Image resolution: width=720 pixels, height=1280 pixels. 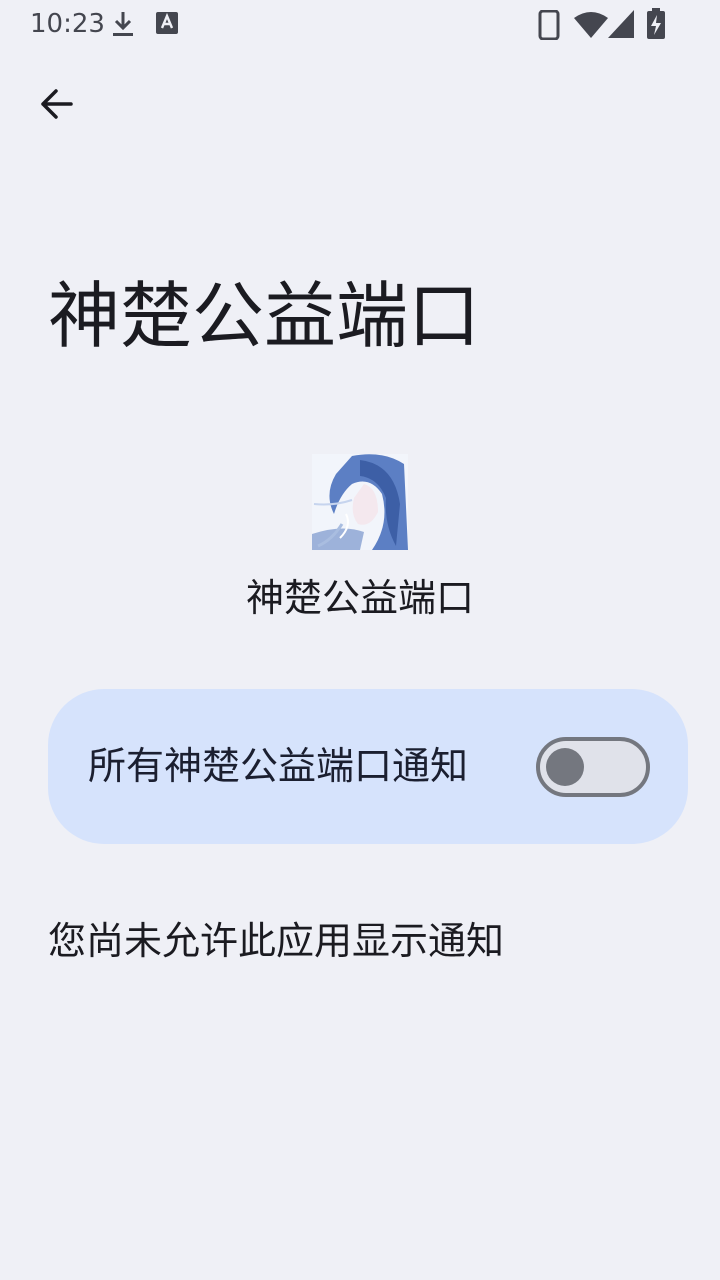 I want to click on status-time: 10:23, so click(x=67, y=24).